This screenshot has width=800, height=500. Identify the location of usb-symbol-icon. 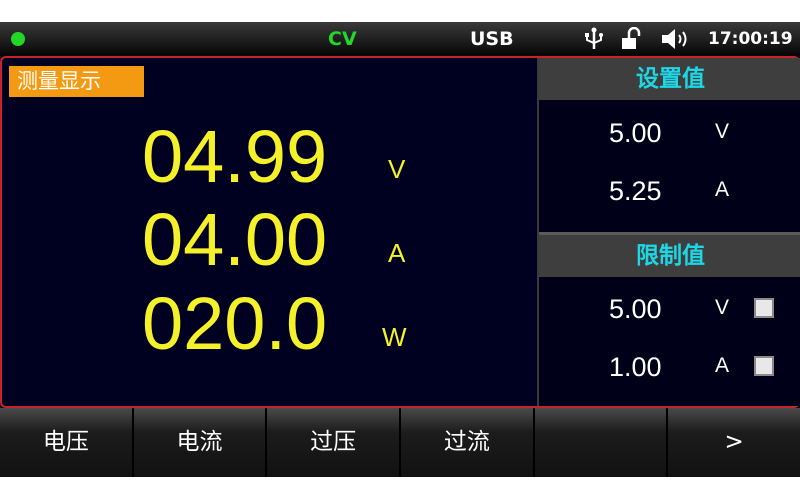
(594, 41).